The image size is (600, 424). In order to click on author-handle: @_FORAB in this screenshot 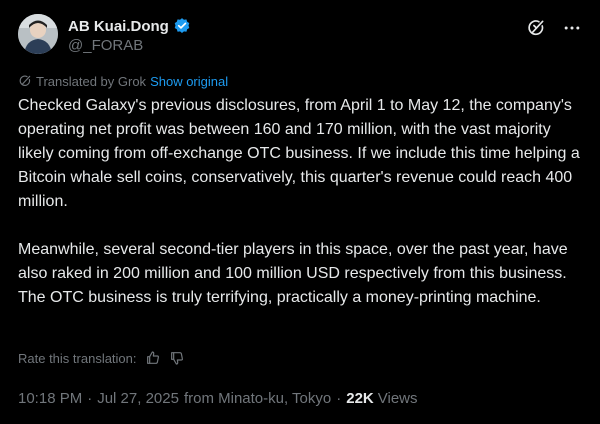, I will do `click(129, 45)`.